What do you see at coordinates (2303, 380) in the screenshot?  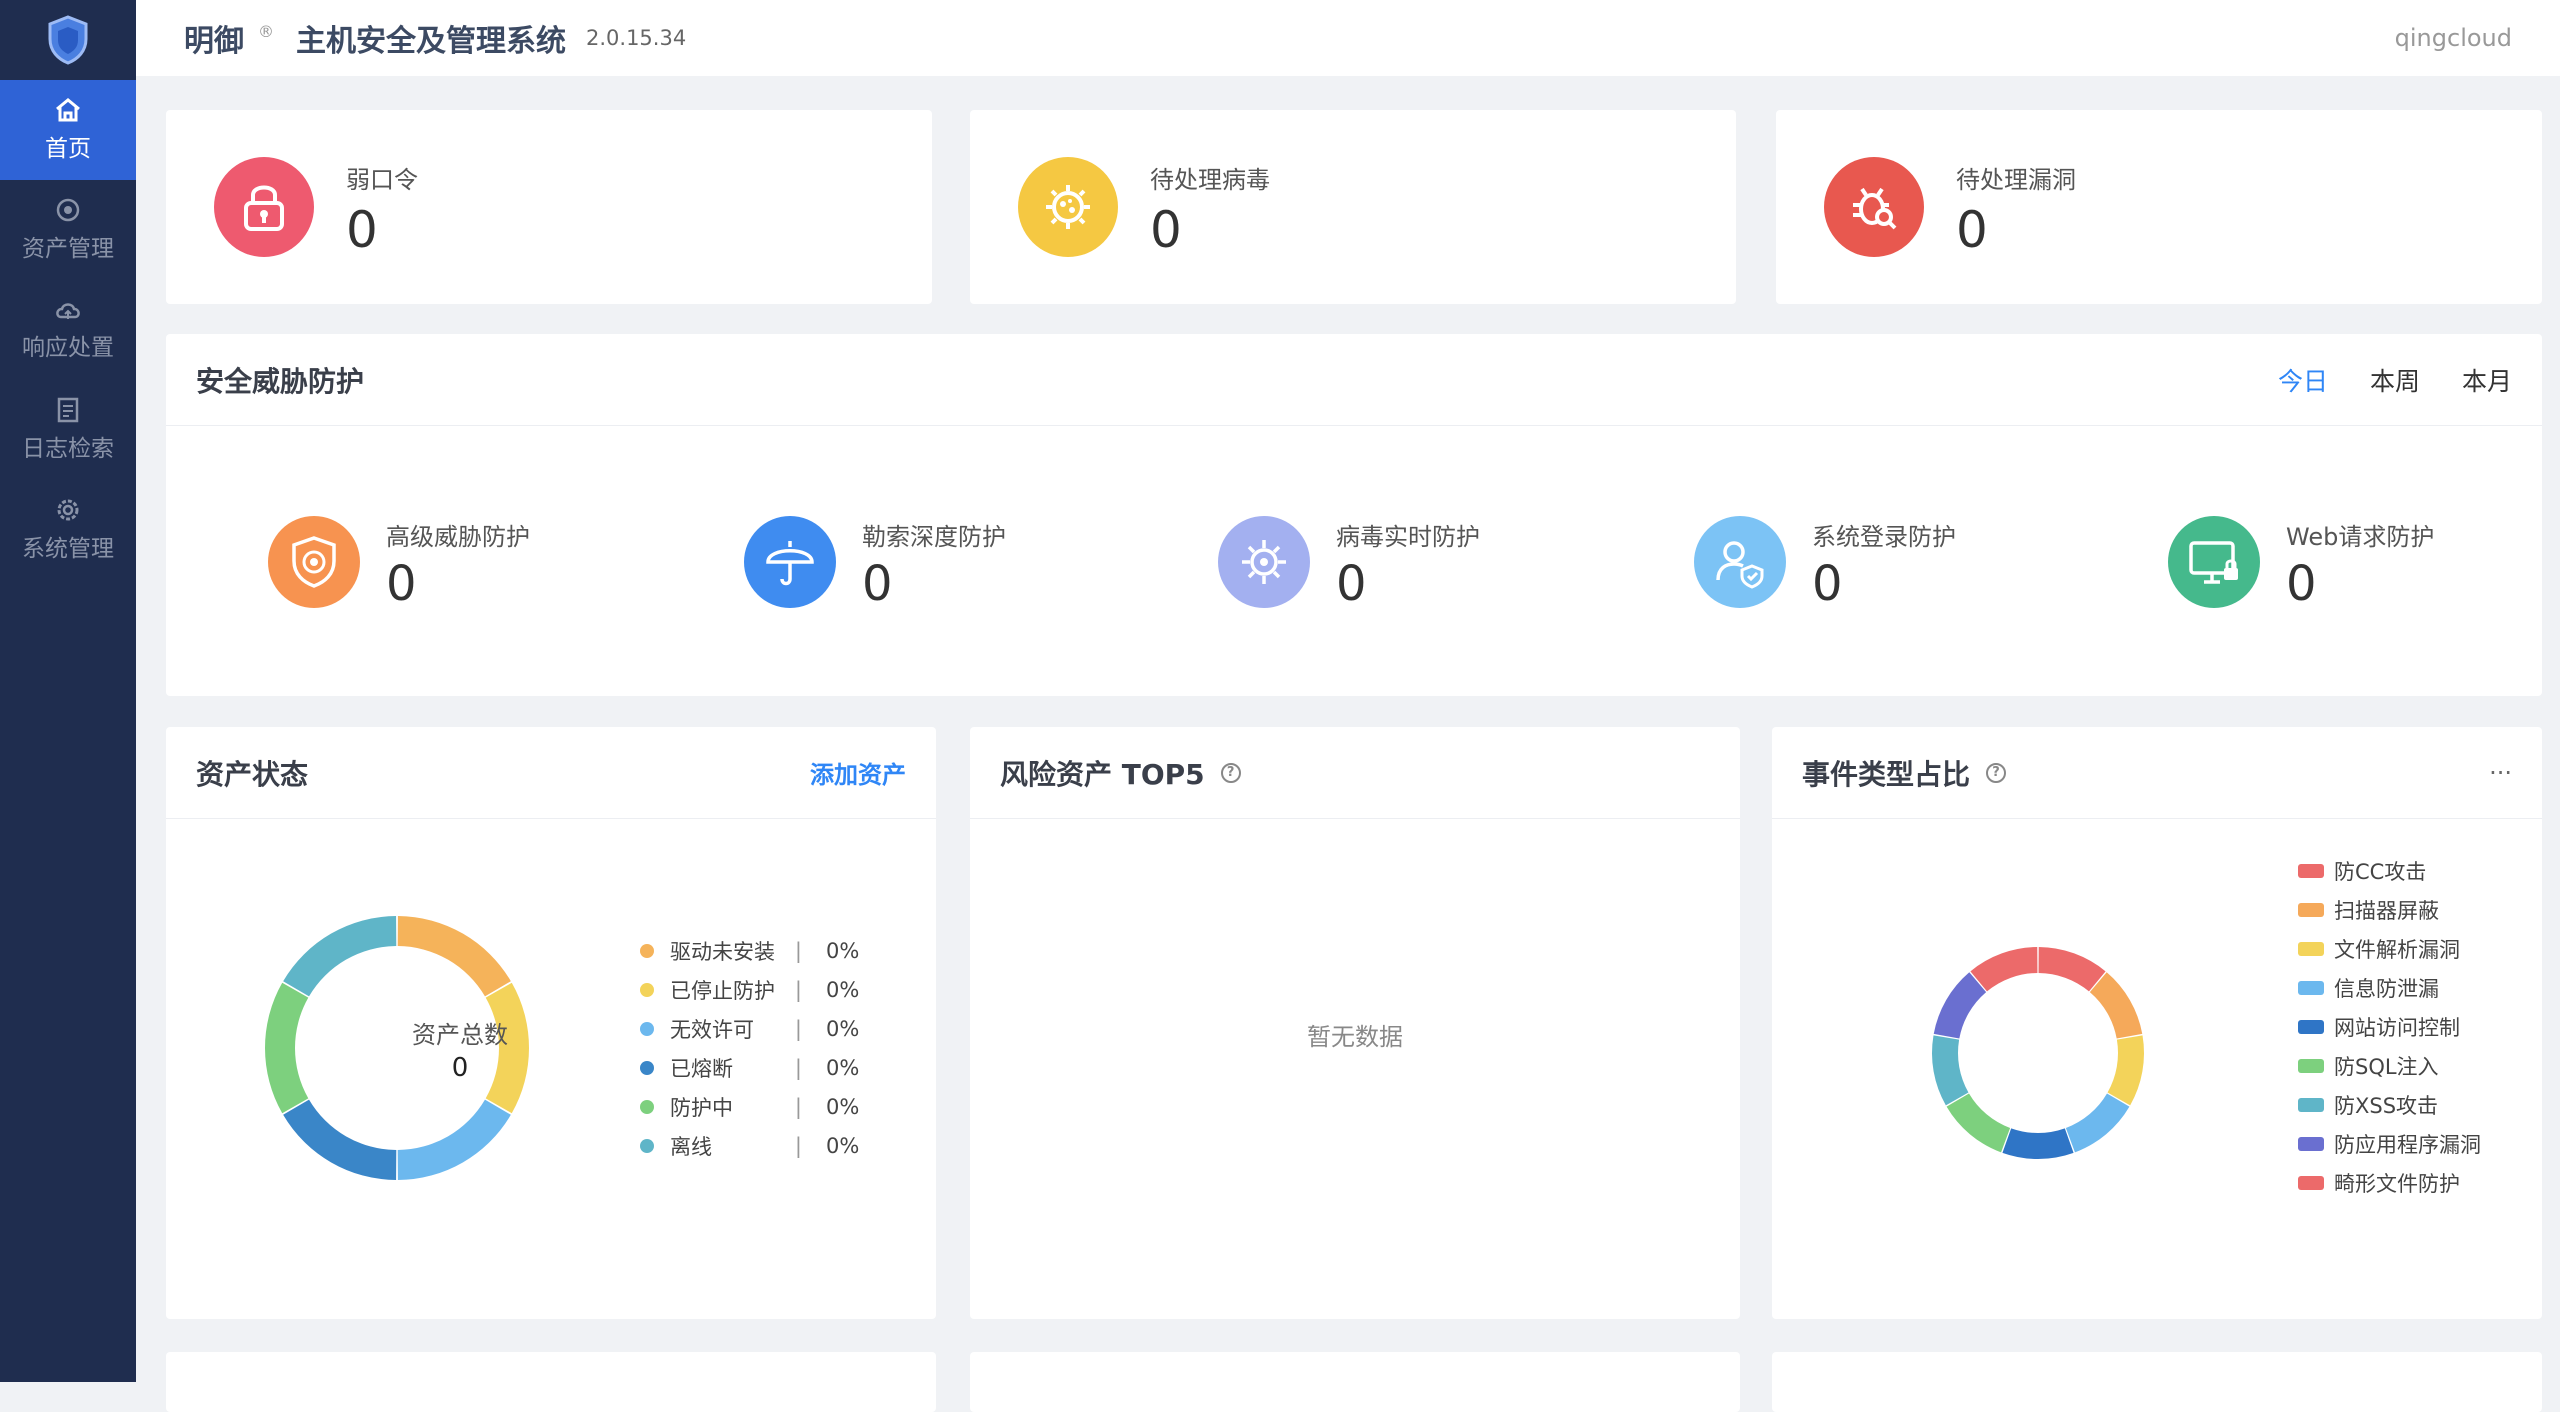 I see `tab-today: 今日` at bounding box center [2303, 380].